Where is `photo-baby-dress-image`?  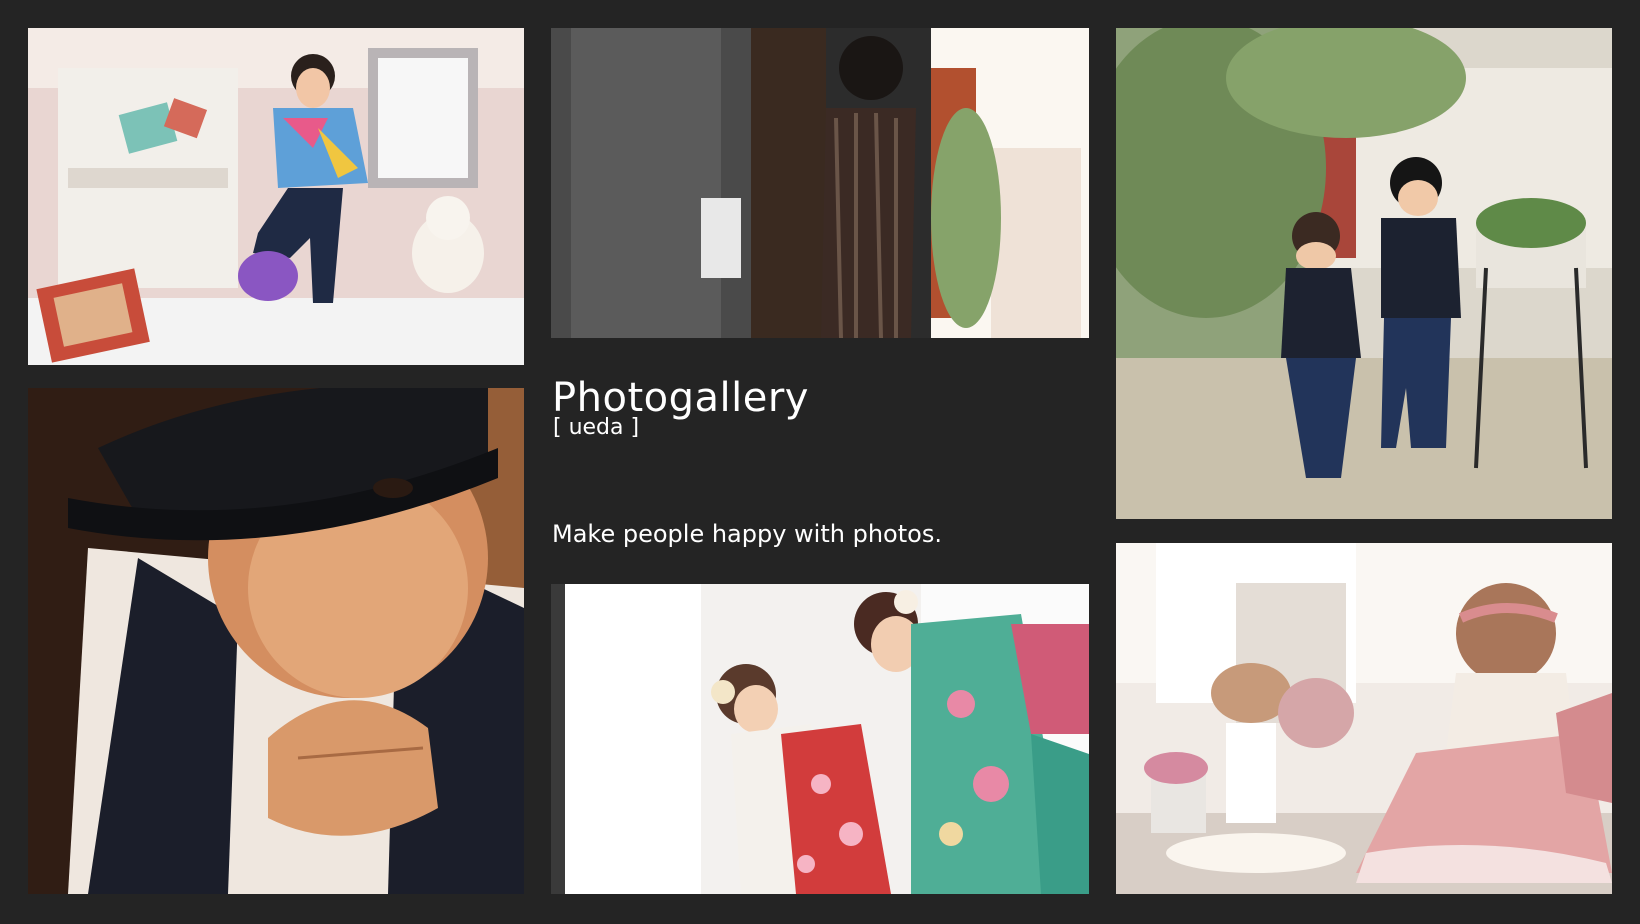 photo-baby-dress-image is located at coordinates (1364, 718).